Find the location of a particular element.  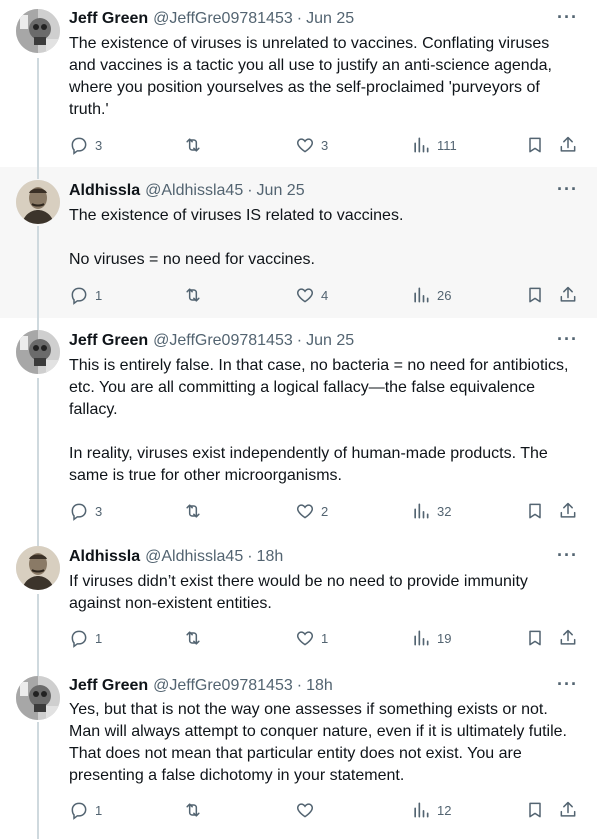

like-count: 1 is located at coordinates (325, 638).